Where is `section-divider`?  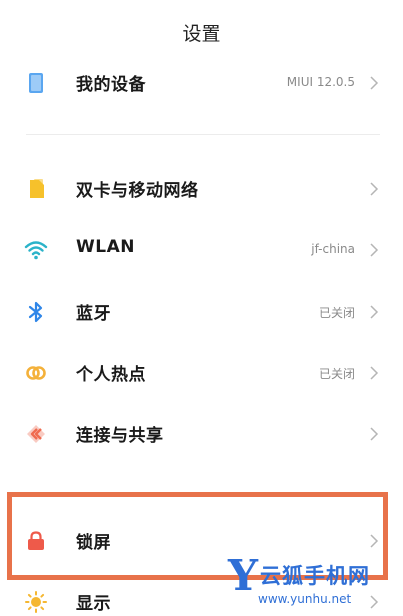
section-divider is located at coordinates (203, 134).